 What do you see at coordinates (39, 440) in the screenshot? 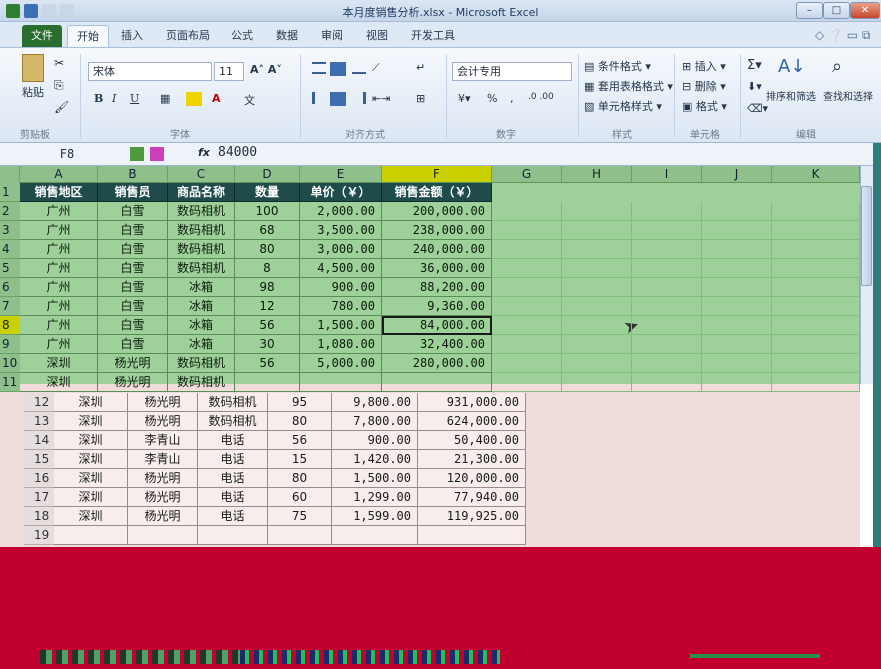
I see `row-header: 14` at bounding box center [39, 440].